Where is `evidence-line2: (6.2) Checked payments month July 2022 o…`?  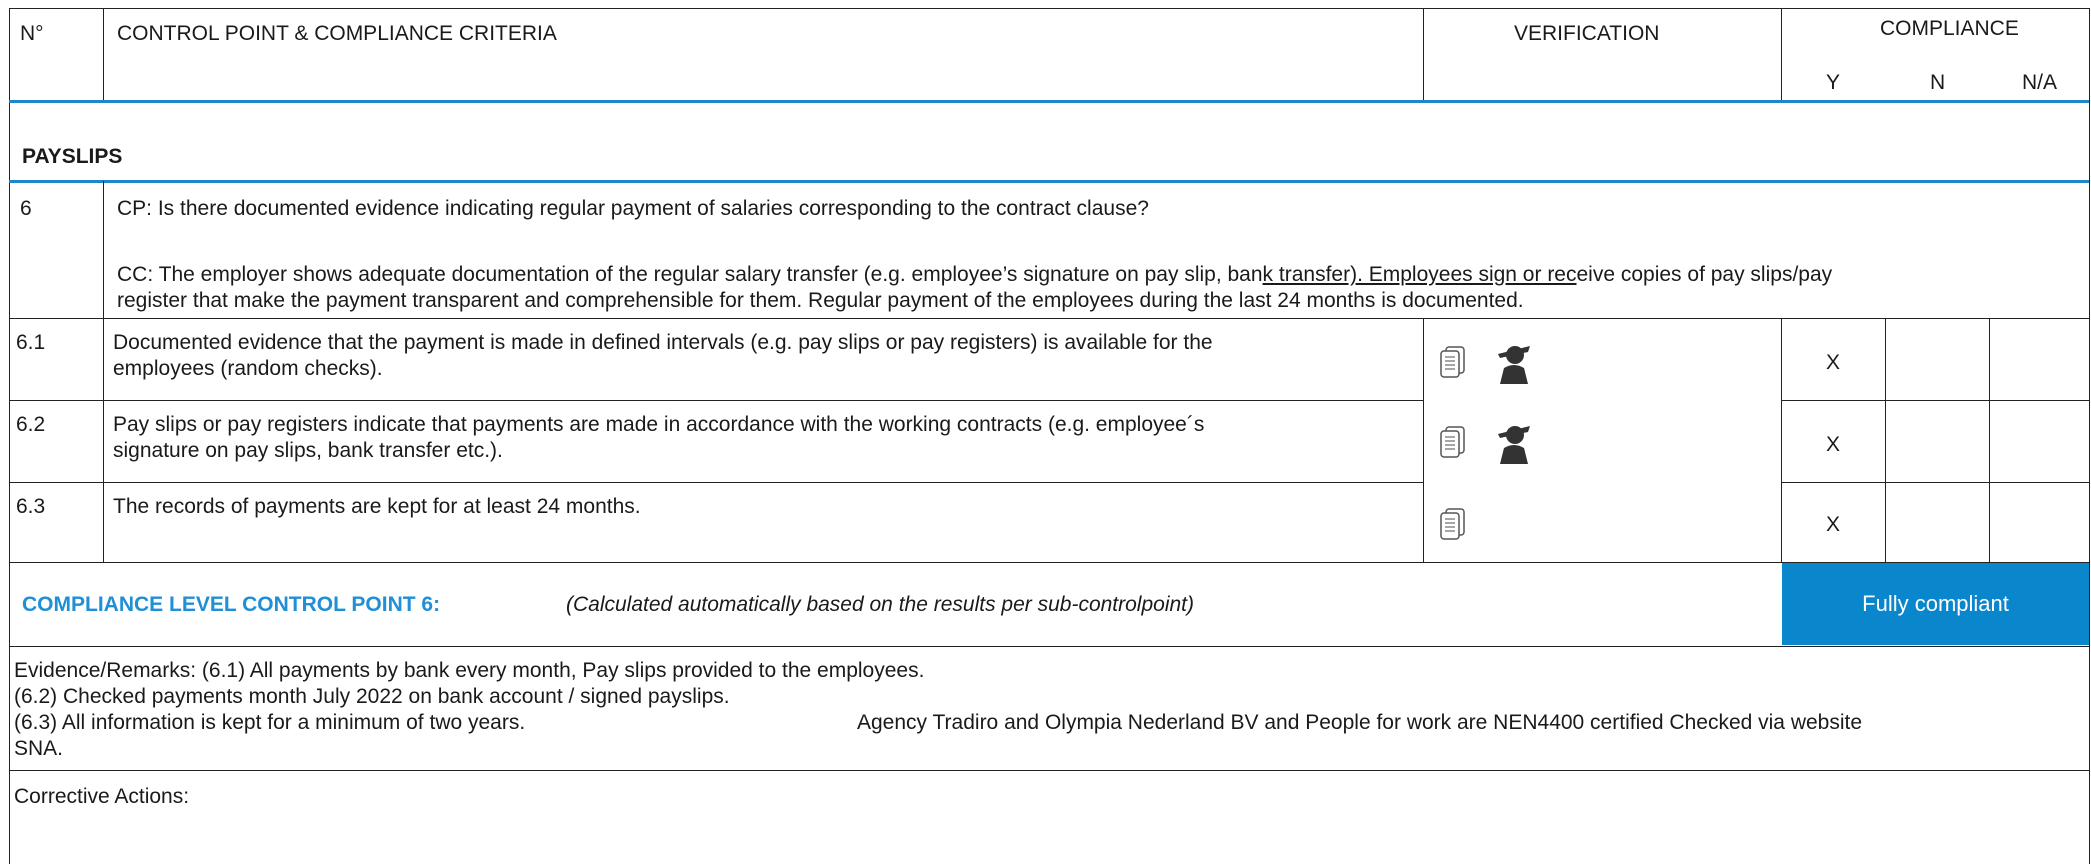 evidence-line2: (6.2) Checked payments month July 2022 o… is located at coordinates (372, 696).